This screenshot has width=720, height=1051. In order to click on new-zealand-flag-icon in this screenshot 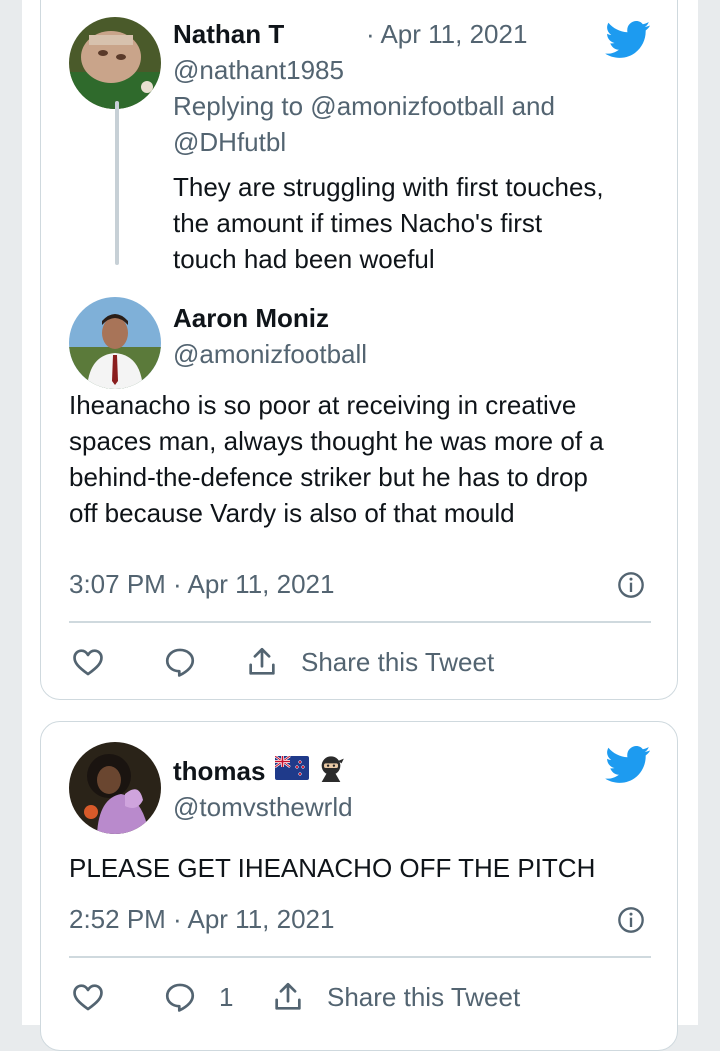, I will do `click(292, 768)`.